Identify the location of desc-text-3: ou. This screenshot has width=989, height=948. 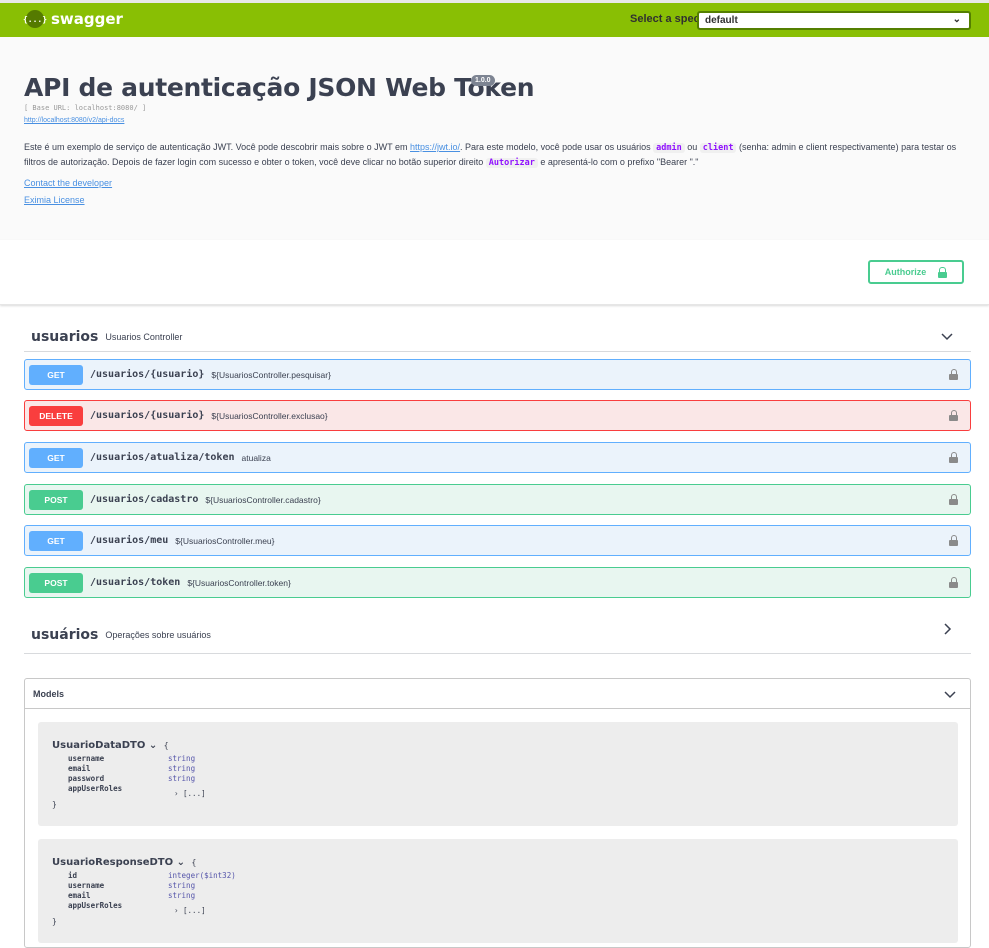
(692, 147).